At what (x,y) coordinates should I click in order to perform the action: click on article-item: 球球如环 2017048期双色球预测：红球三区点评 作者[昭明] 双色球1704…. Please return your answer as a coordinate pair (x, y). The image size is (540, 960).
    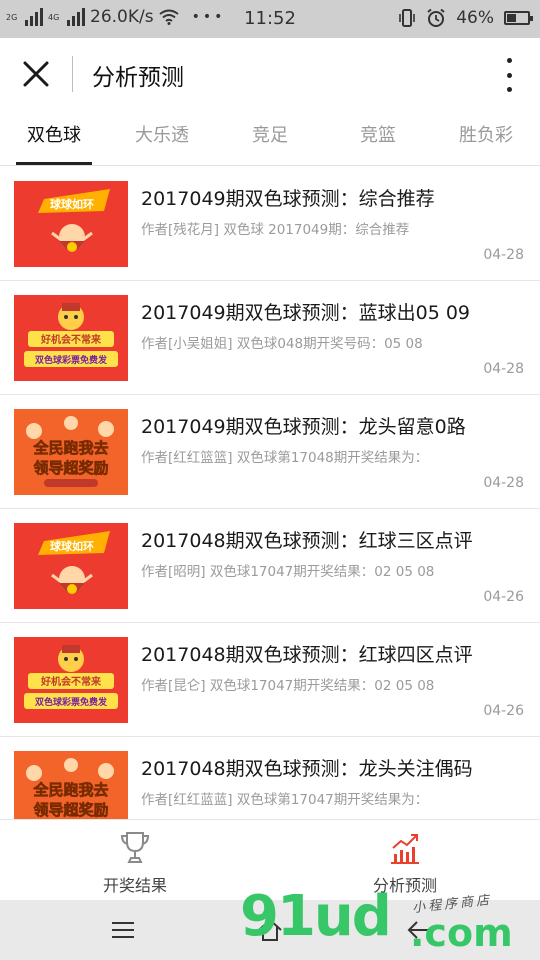
    Looking at the image, I should click on (270, 566).